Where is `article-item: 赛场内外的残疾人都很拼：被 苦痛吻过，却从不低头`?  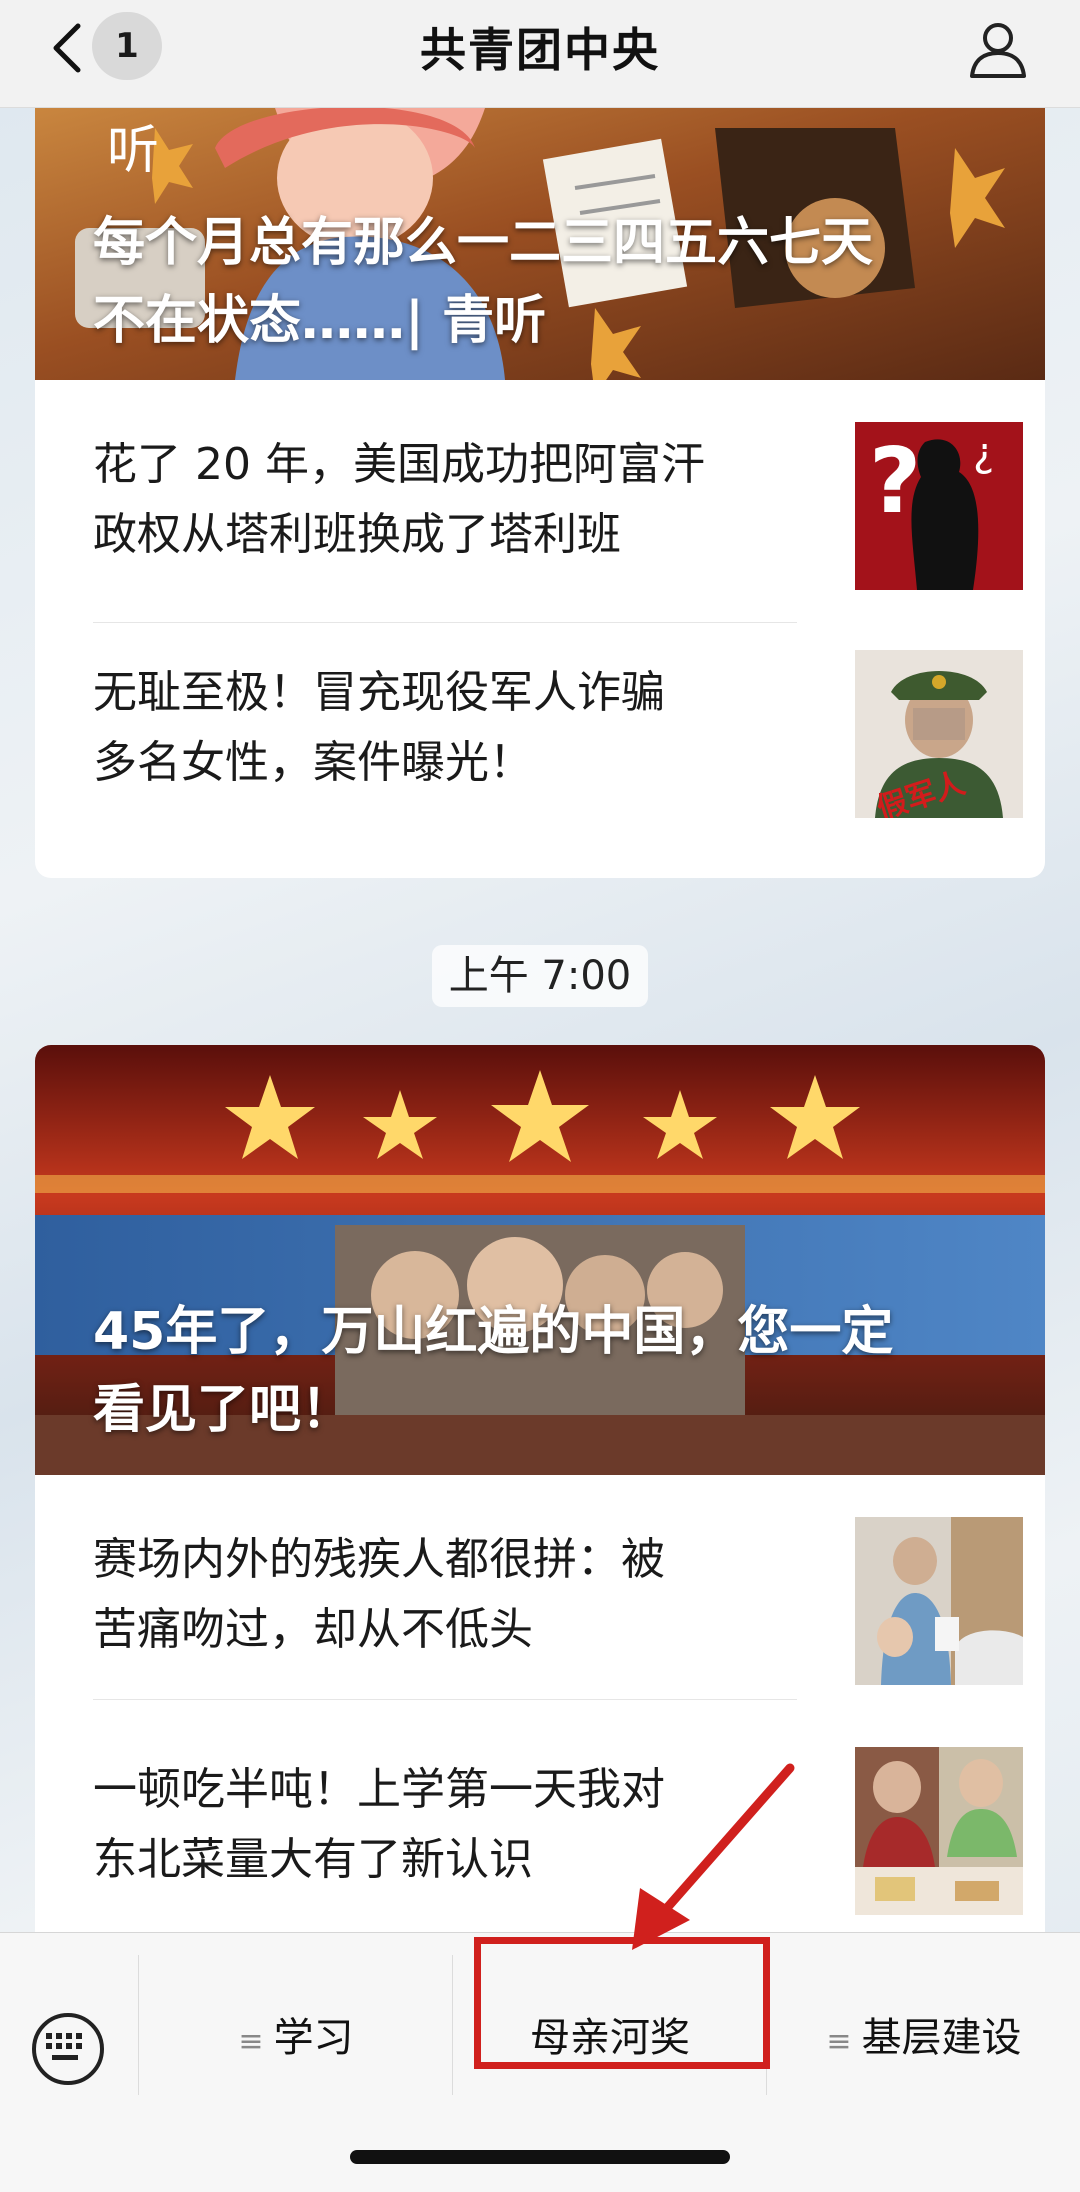 article-item: 赛场内外的残疾人都很拼：被 苦痛吻过，却从不低头 is located at coordinates (558, 1580).